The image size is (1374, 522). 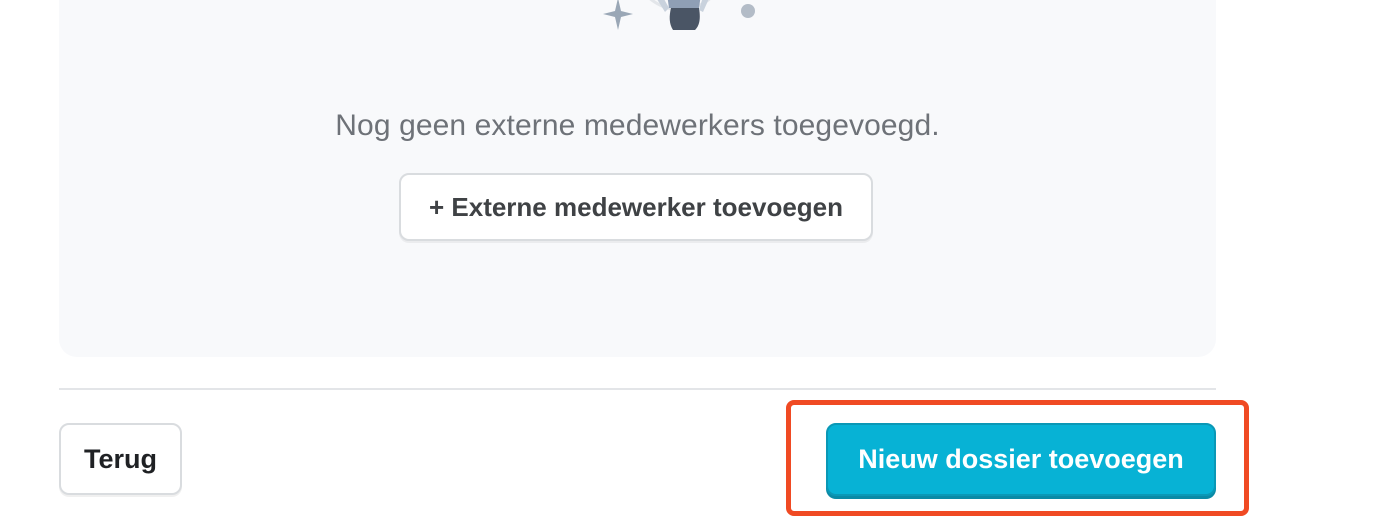 What do you see at coordinates (679, 15) in the screenshot?
I see `person-avatar-icon` at bounding box center [679, 15].